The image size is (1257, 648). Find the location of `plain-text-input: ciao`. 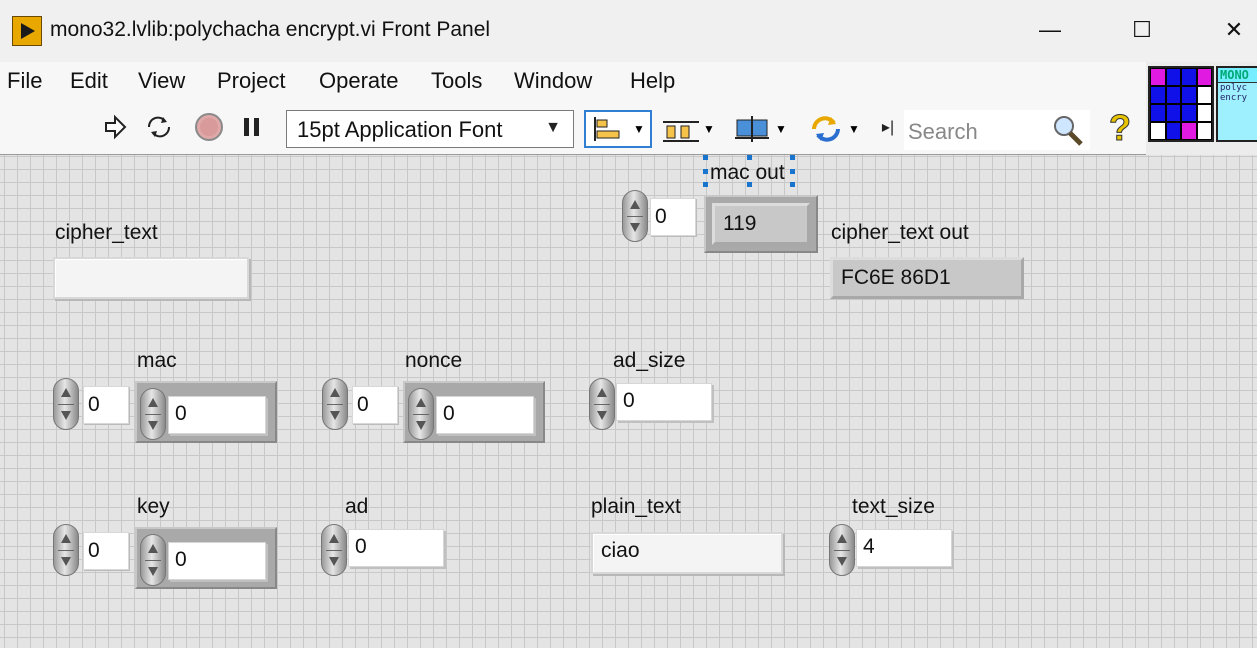

plain-text-input: ciao is located at coordinates (687, 553).